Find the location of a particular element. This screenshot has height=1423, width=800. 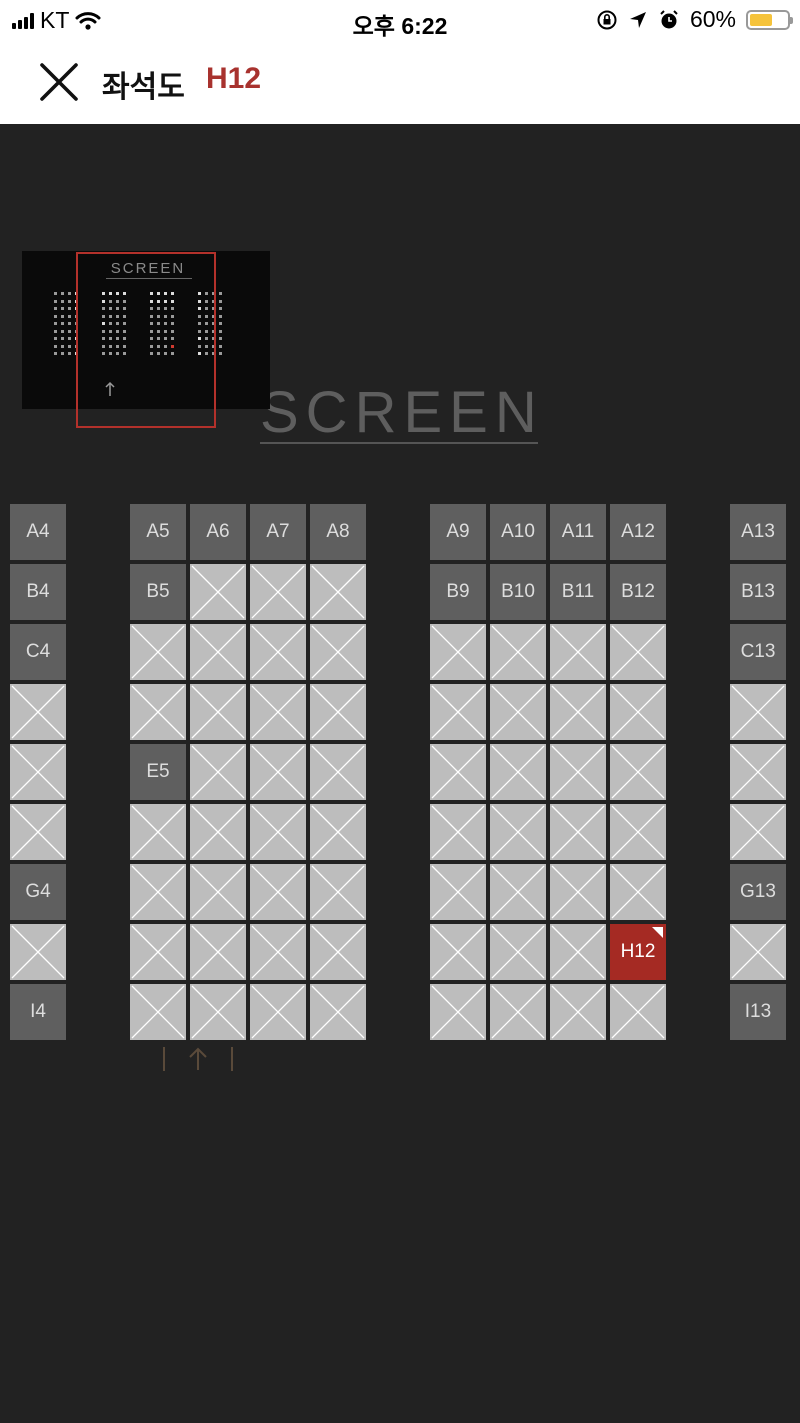

seat-label: A12 is located at coordinates (638, 531).